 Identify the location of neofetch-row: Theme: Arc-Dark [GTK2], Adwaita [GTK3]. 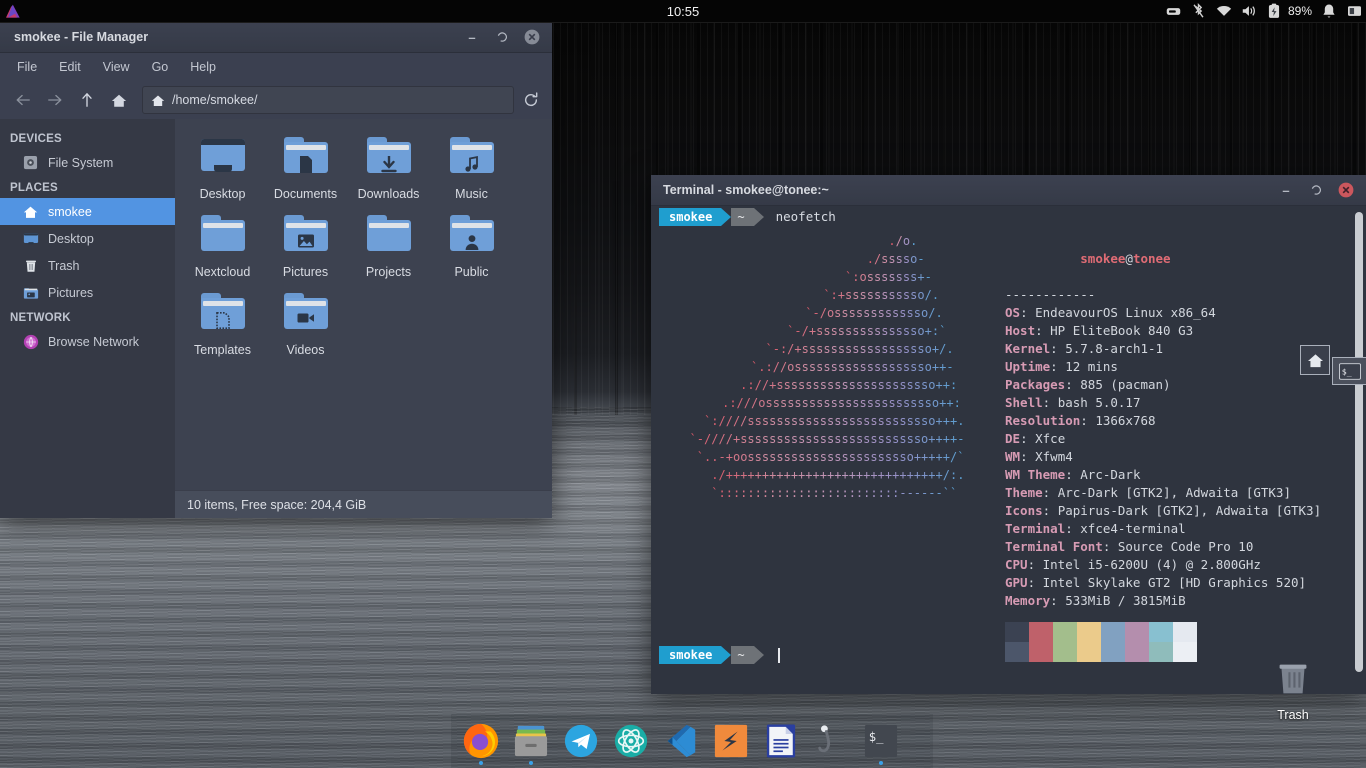
(1163, 493).